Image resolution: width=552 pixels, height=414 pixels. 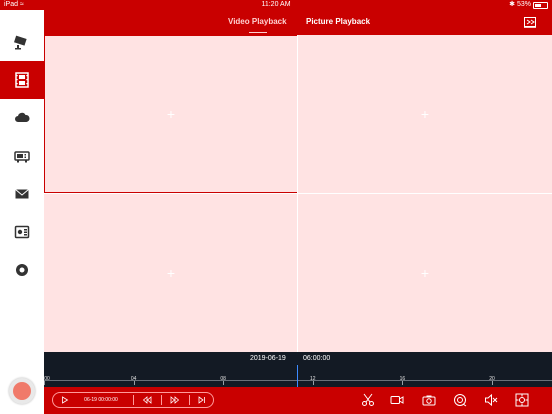 I want to click on bluetooth-icon: ✱, so click(x=512, y=4).